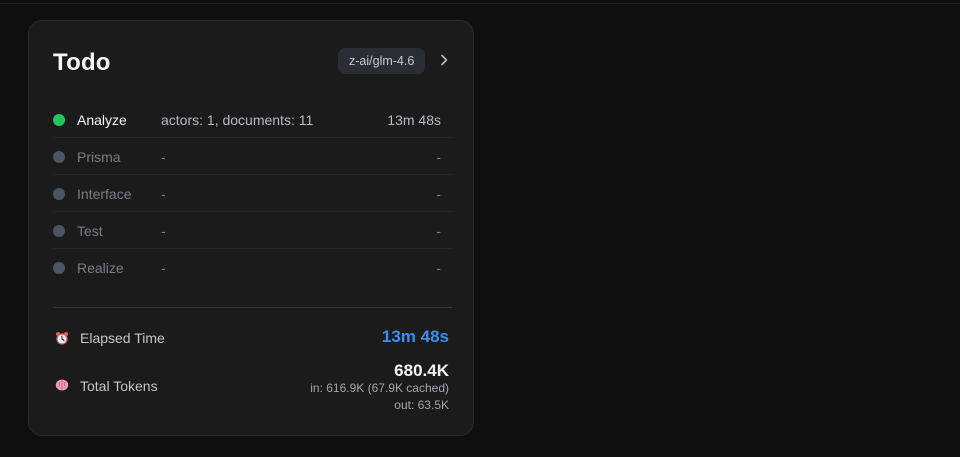 Image resolution: width=960 pixels, height=457 pixels. Describe the element at coordinates (104, 194) in the screenshot. I see `step-name: Interface` at that location.